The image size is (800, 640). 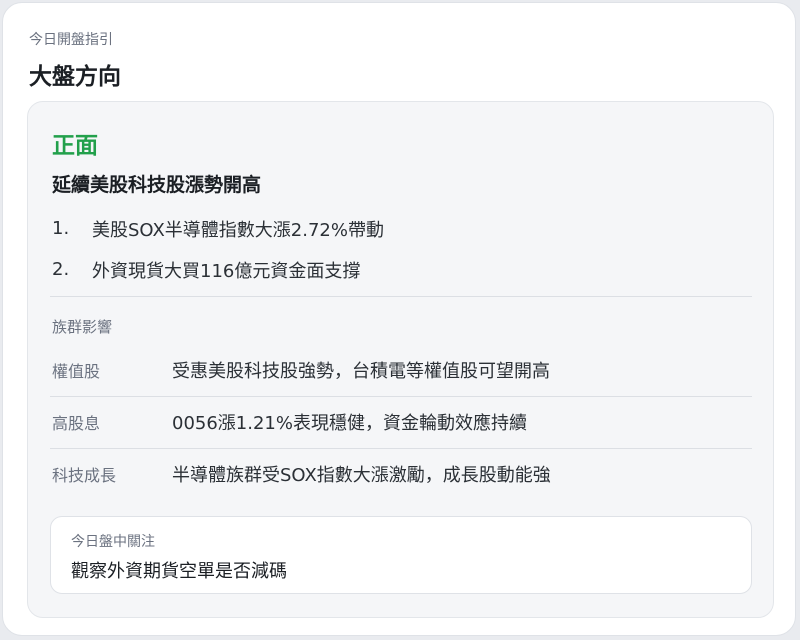 I want to click on sector-row-high-dividend: 高股息 0056漲1.21%表現穩健，資金輪動效應持續, so click(x=401, y=422).